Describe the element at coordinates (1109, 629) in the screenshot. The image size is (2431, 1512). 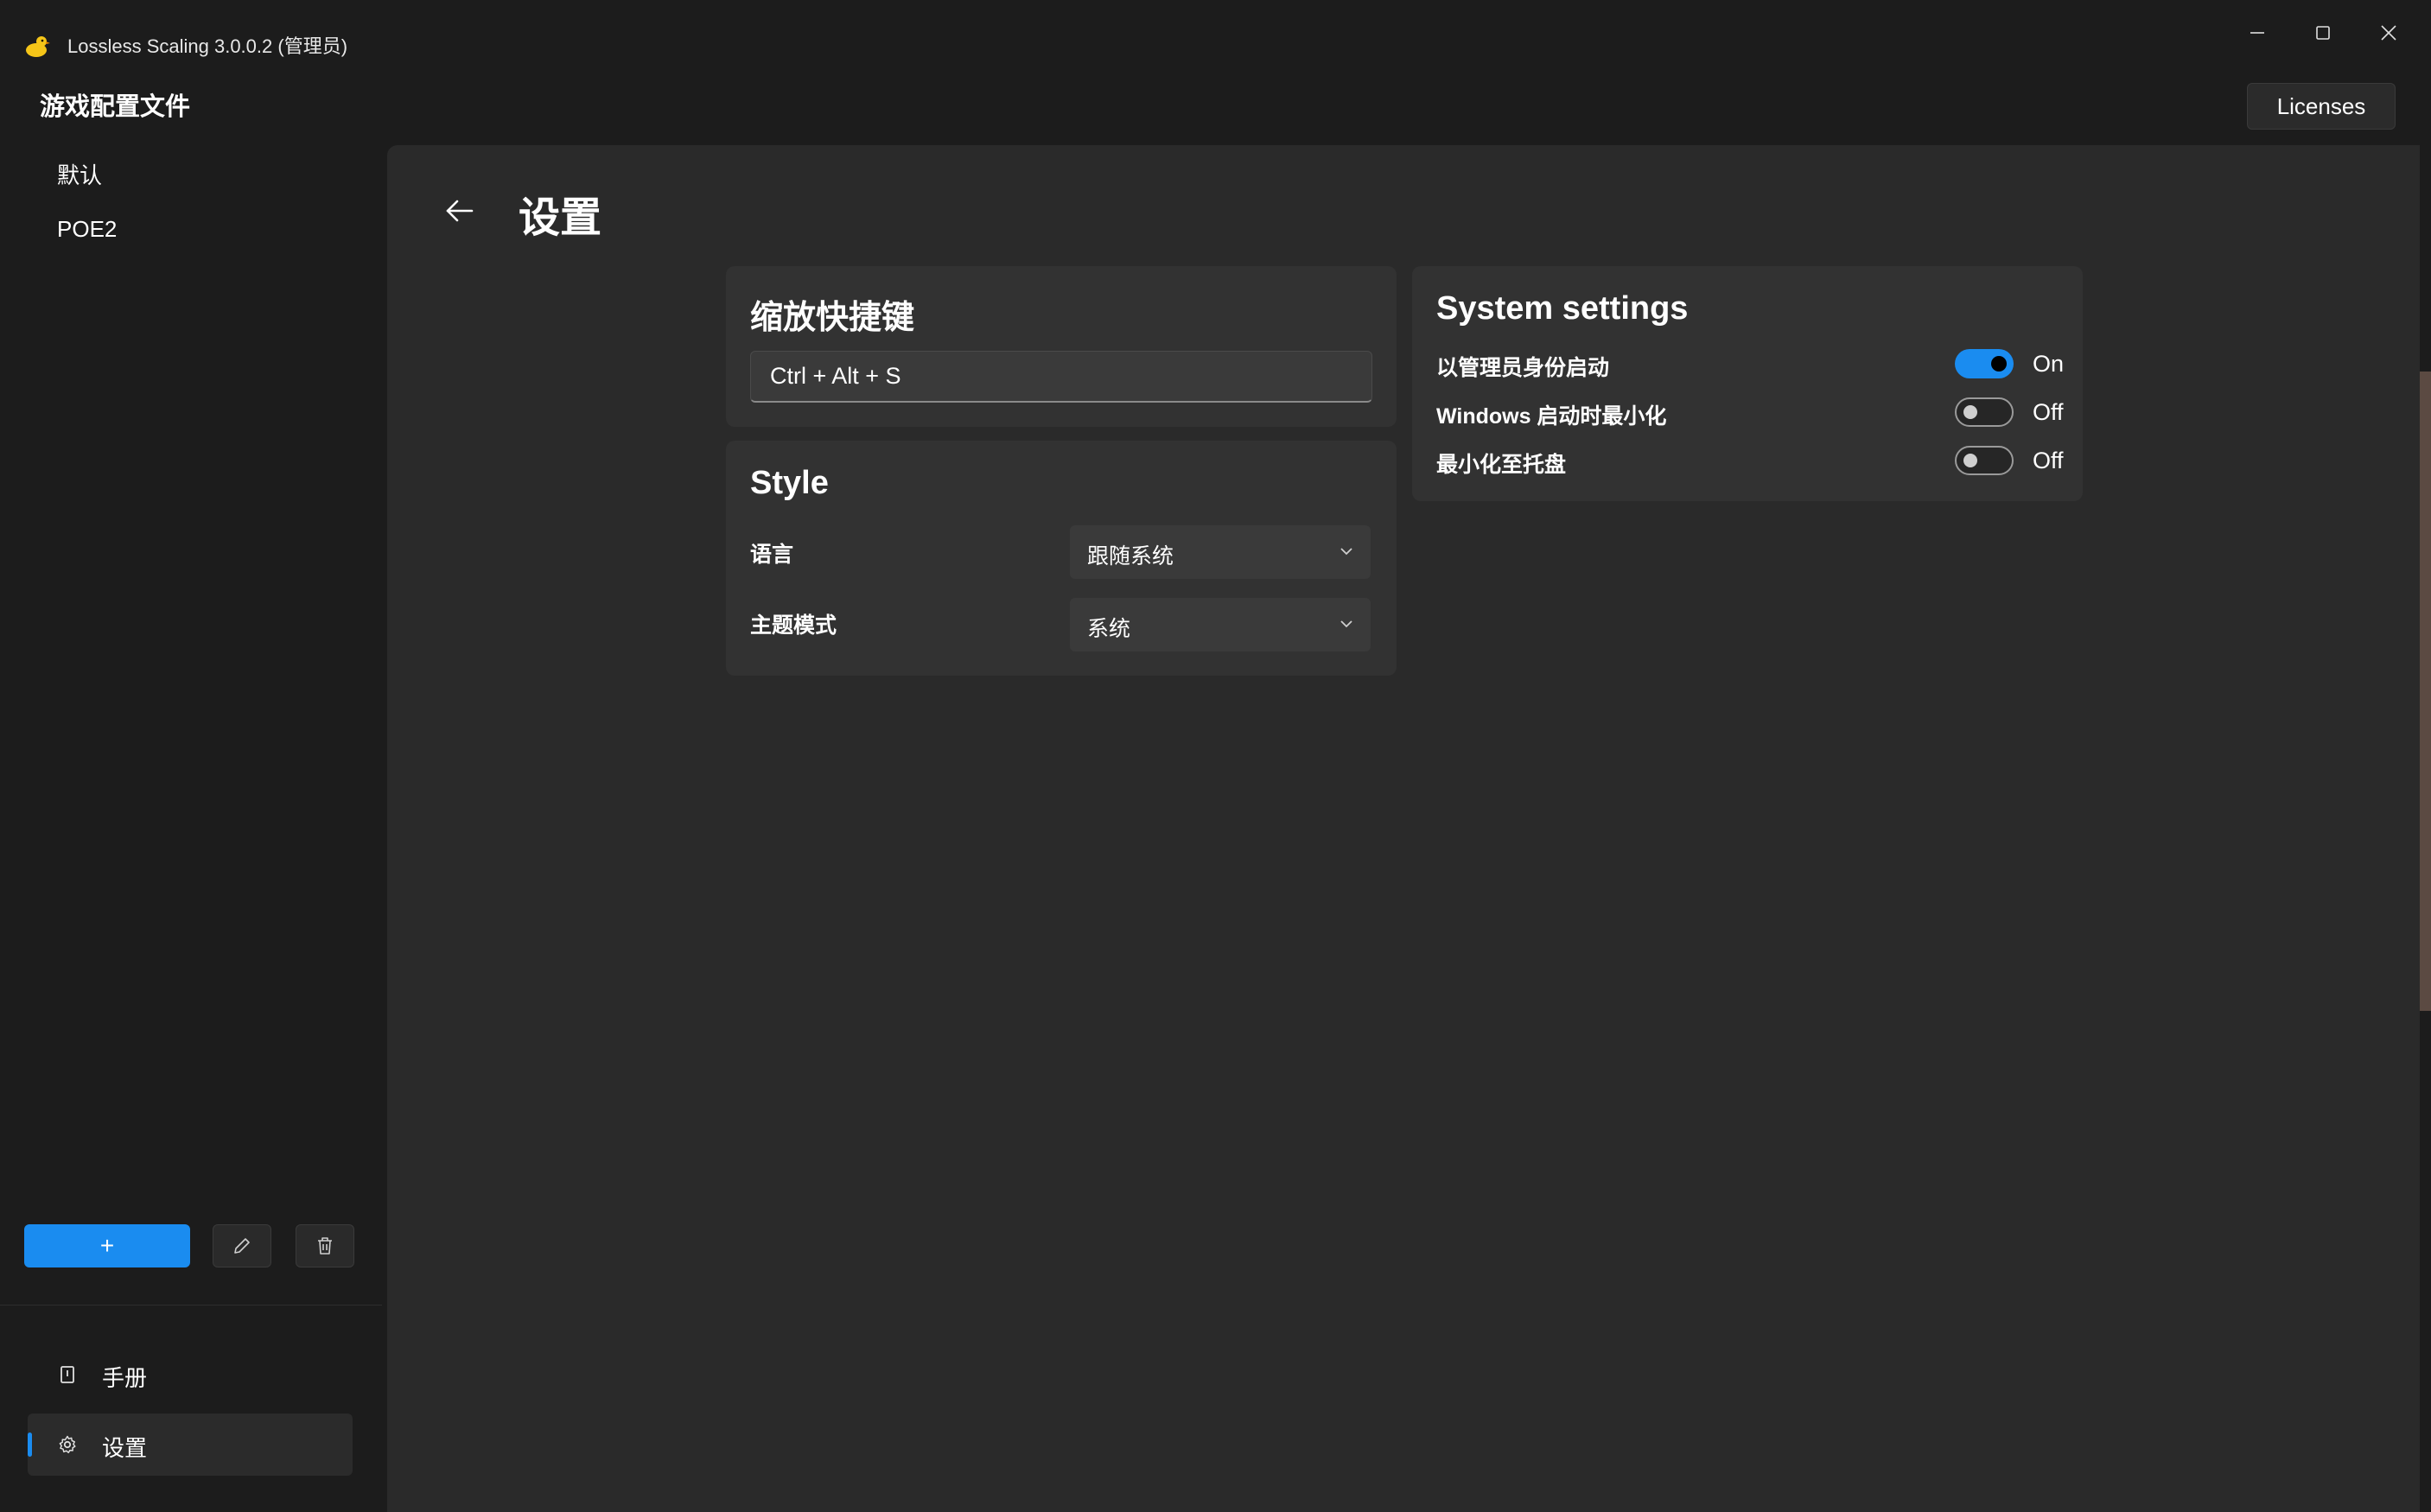
I see `theme-select-value: 系统` at that location.